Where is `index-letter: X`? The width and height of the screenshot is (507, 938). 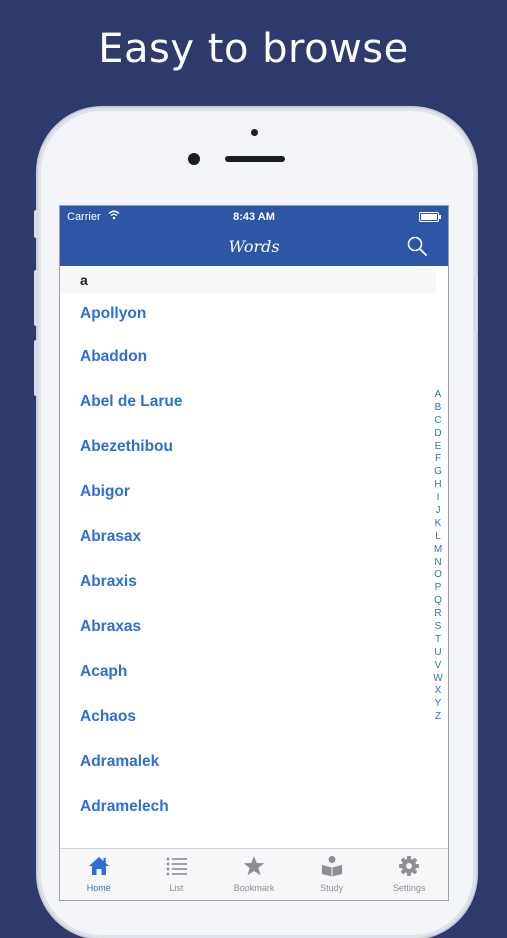
index-letter: X is located at coordinates (438, 691).